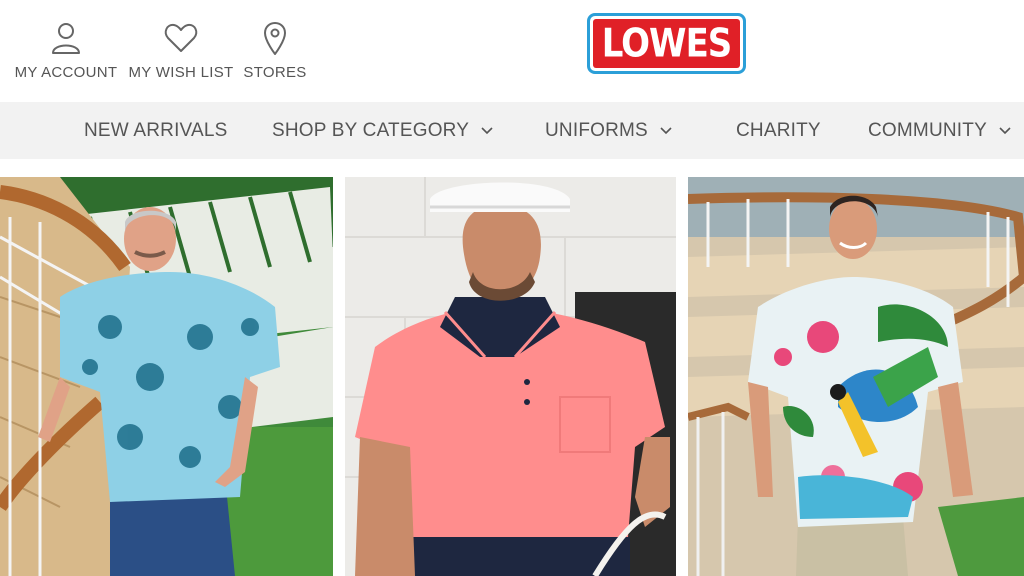  Describe the element at coordinates (275, 38) in the screenshot. I see `map-pin-icon` at that location.